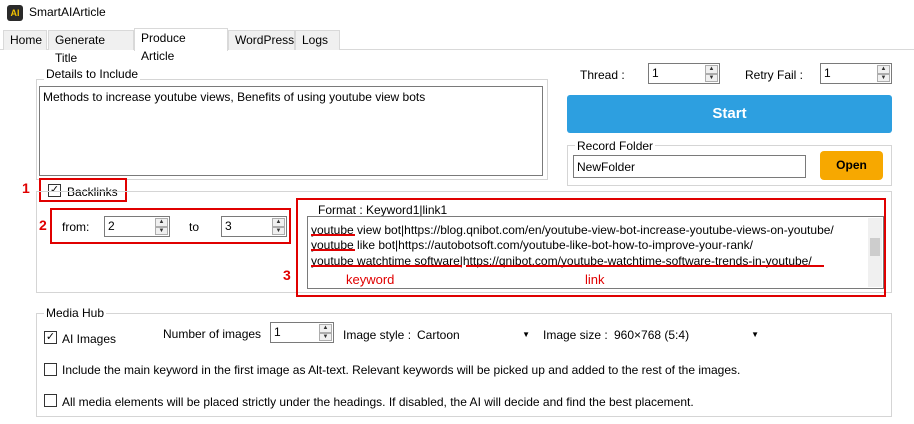 The image size is (914, 424). Describe the element at coordinates (161, 222) in the screenshot. I see `from-up-icon: ▲` at that location.